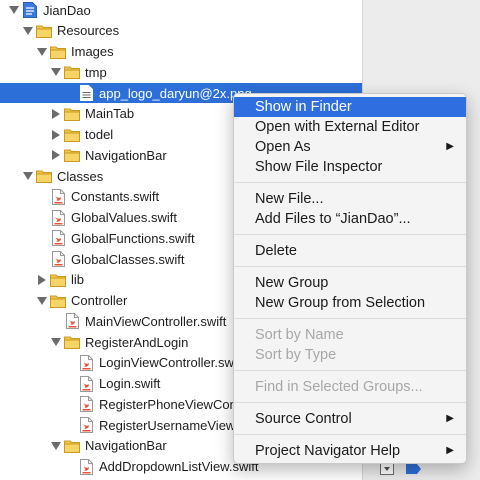 Image resolution: width=480 pixels, height=480 pixels. Describe the element at coordinates (86, 93) in the screenshot. I see `image-file-icon` at that location.